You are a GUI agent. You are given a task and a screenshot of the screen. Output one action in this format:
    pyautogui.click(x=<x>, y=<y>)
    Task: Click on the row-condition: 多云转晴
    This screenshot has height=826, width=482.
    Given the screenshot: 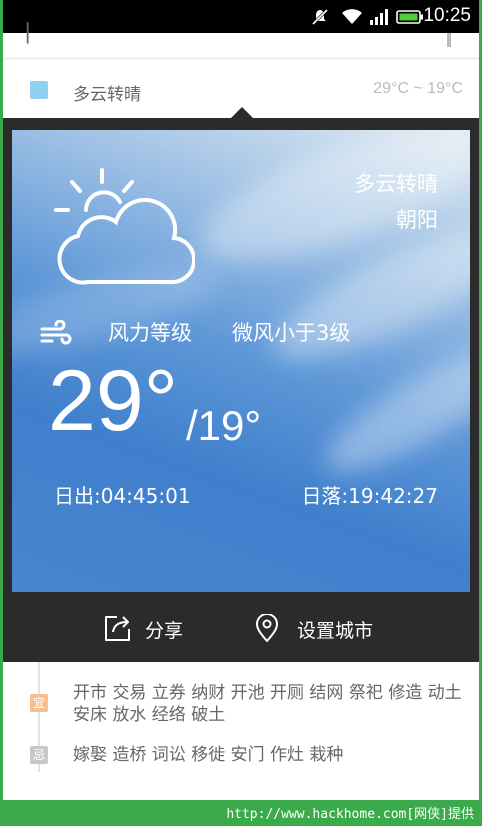 What is the action you would take?
    pyautogui.click(x=107, y=95)
    